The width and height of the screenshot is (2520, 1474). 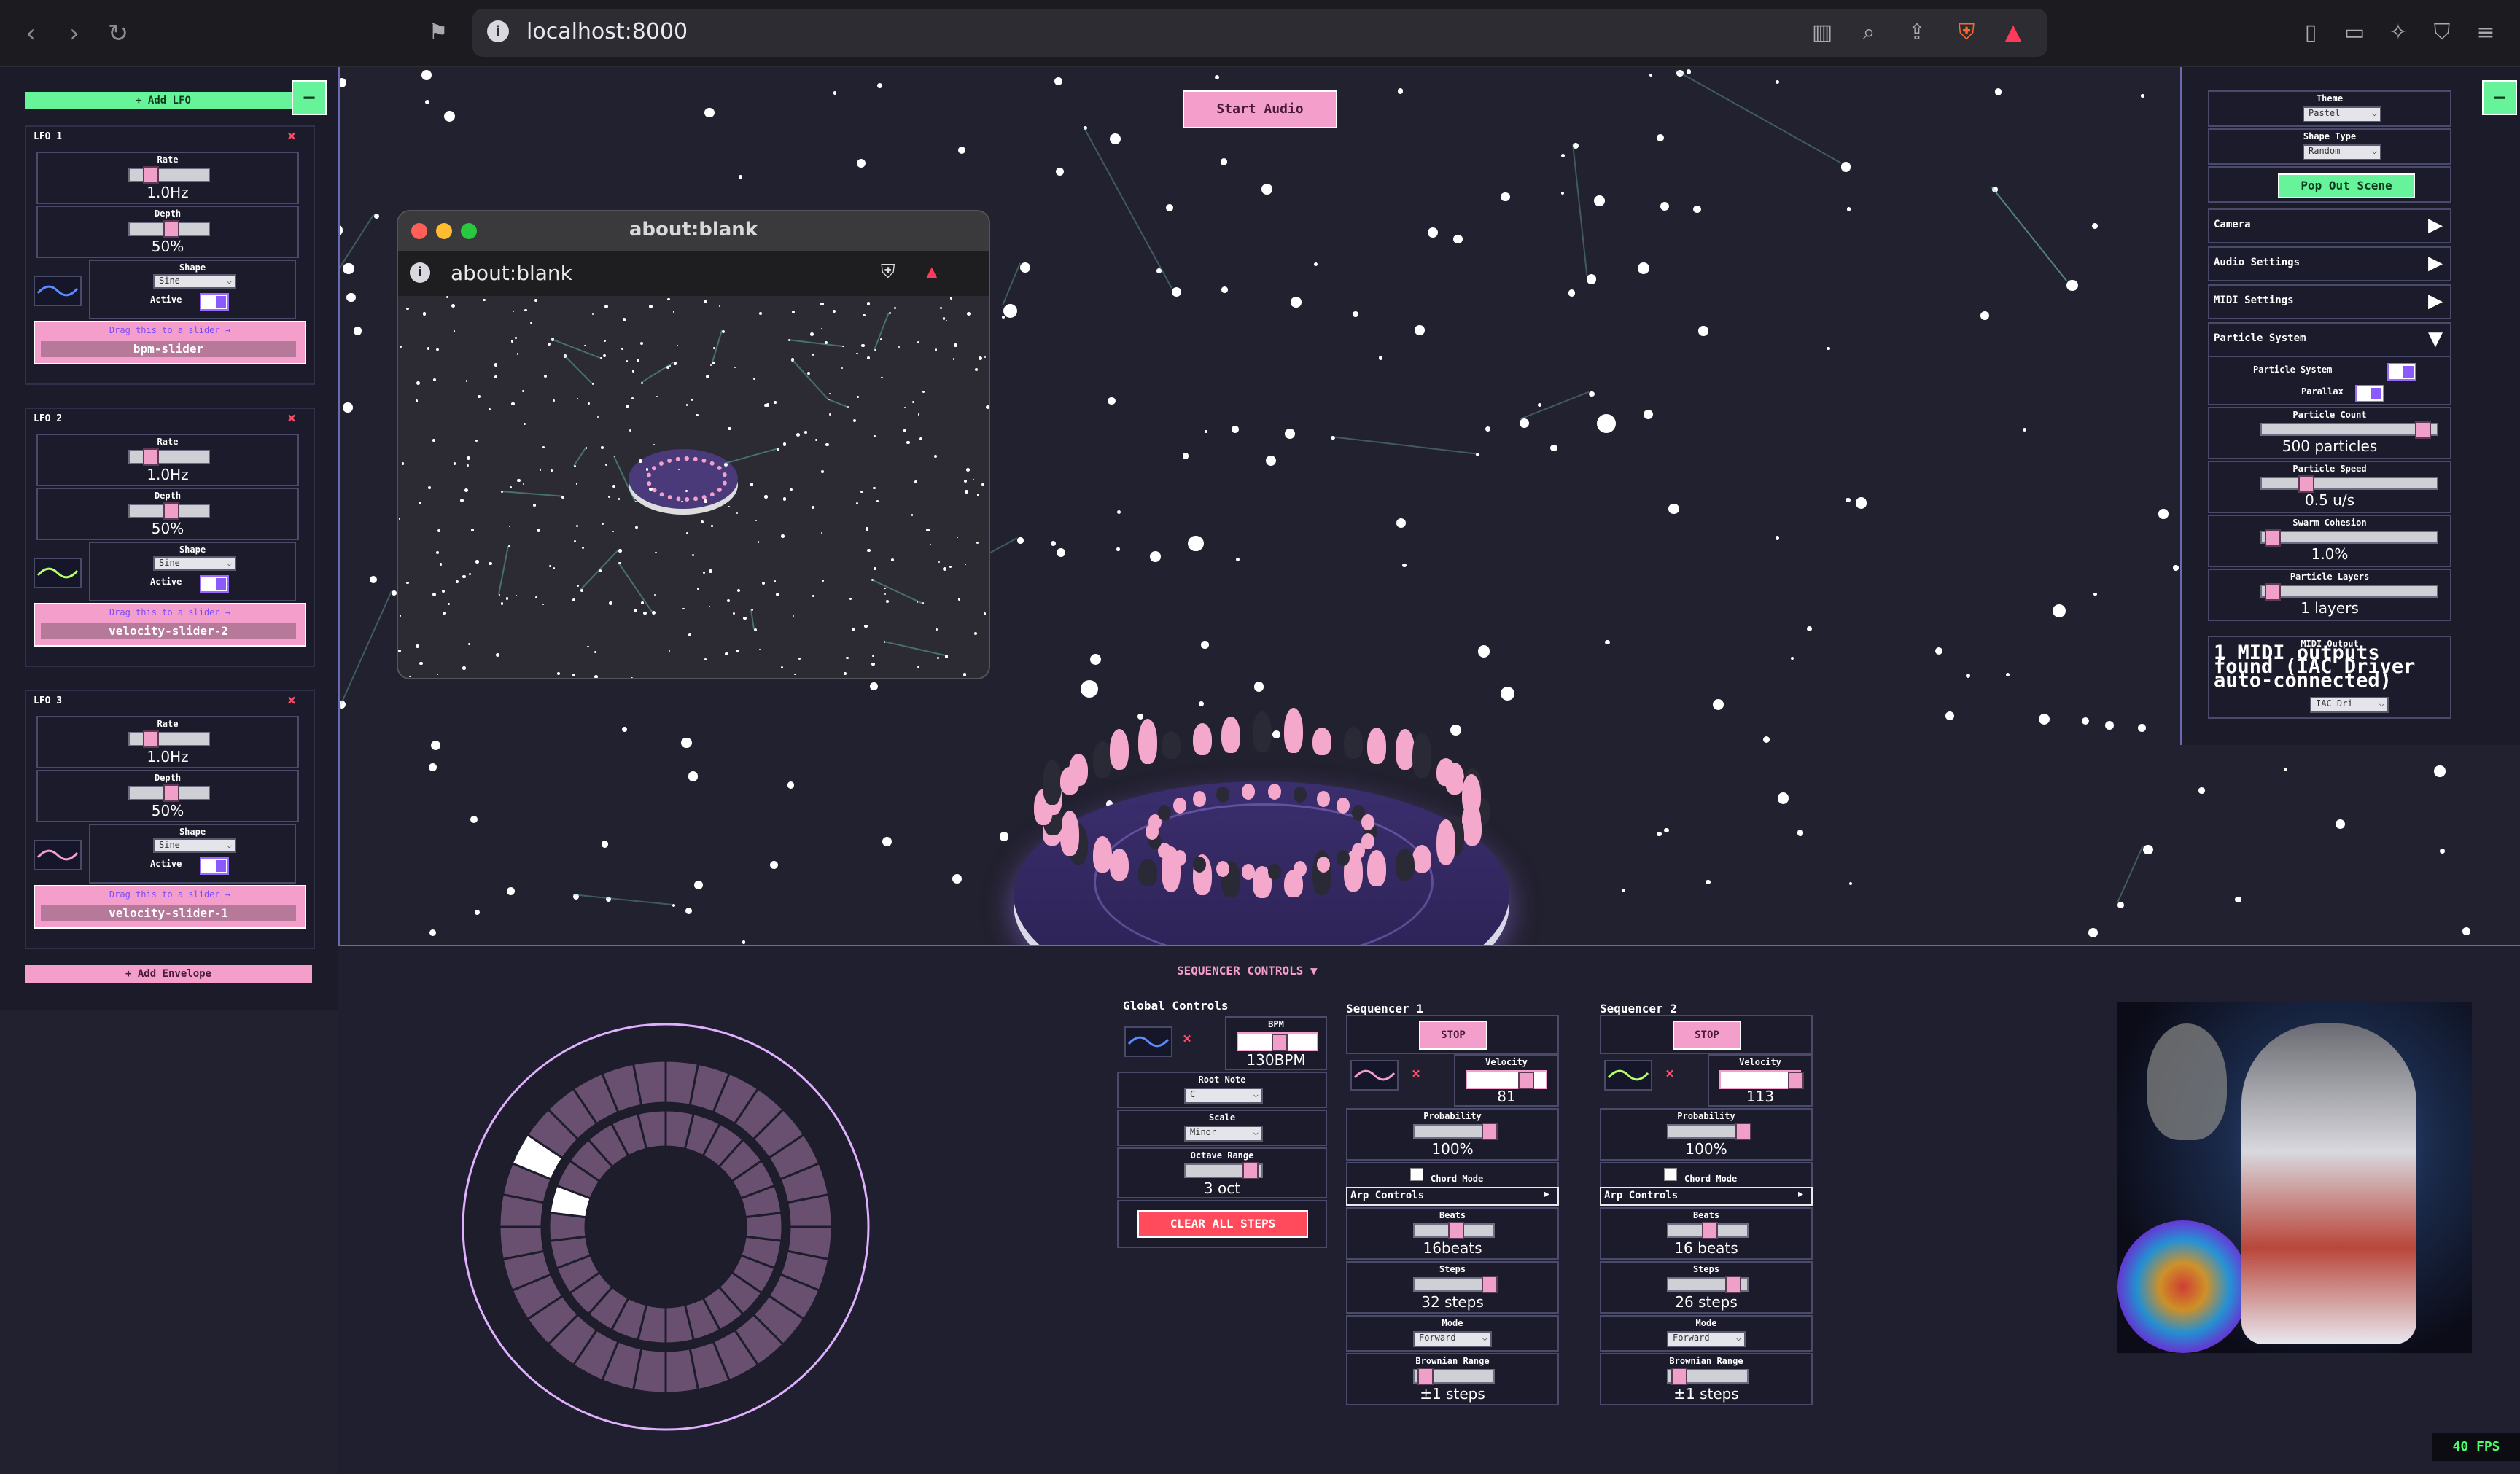 What do you see at coordinates (2349, 430) in the screenshot?
I see `particle-count-slider` at bounding box center [2349, 430].